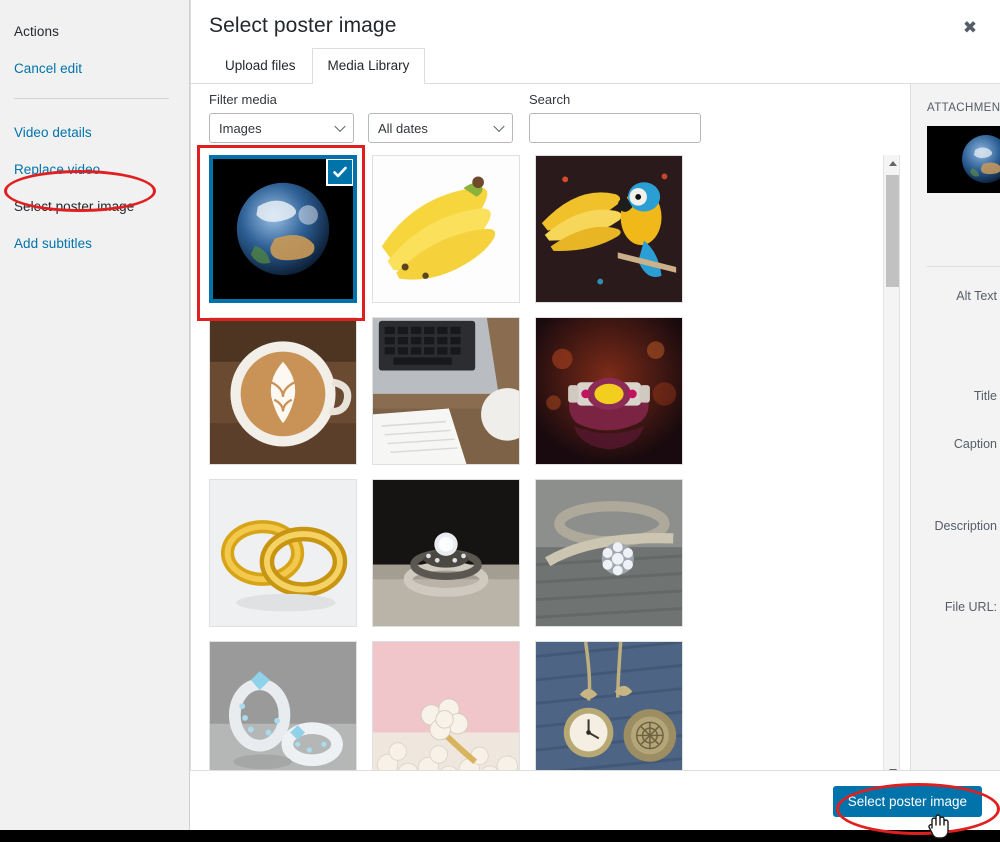  What do you see at coordinates (36, 31) in the screenshot?
I see `sidebar-title: Actions` at bounding box center [36, 31].